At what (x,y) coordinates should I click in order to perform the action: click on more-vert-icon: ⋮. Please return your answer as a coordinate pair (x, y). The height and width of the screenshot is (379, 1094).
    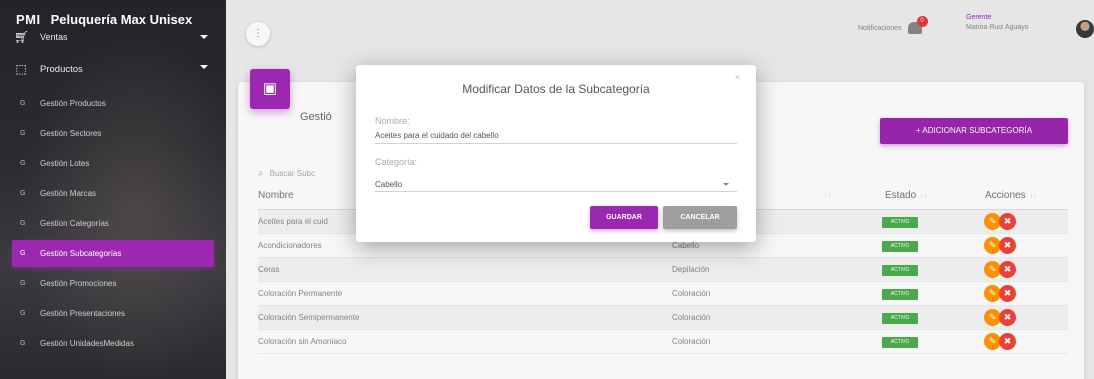
    Looking at the image, I should click on (258, 34).